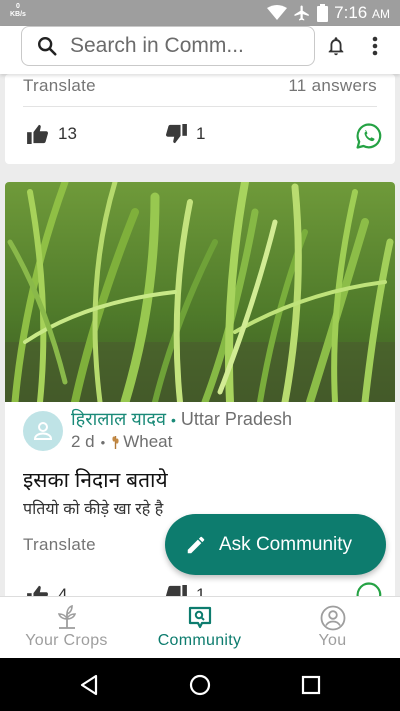 This screenshot has height=711, width=400. I want to click on bell-icon, so click(336, 46).